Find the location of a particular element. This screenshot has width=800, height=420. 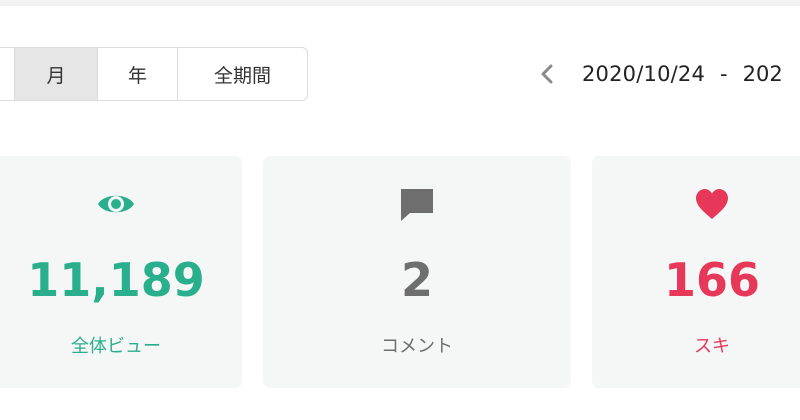

tab-all-time: 全期間 is located at coordinates (242, 74).